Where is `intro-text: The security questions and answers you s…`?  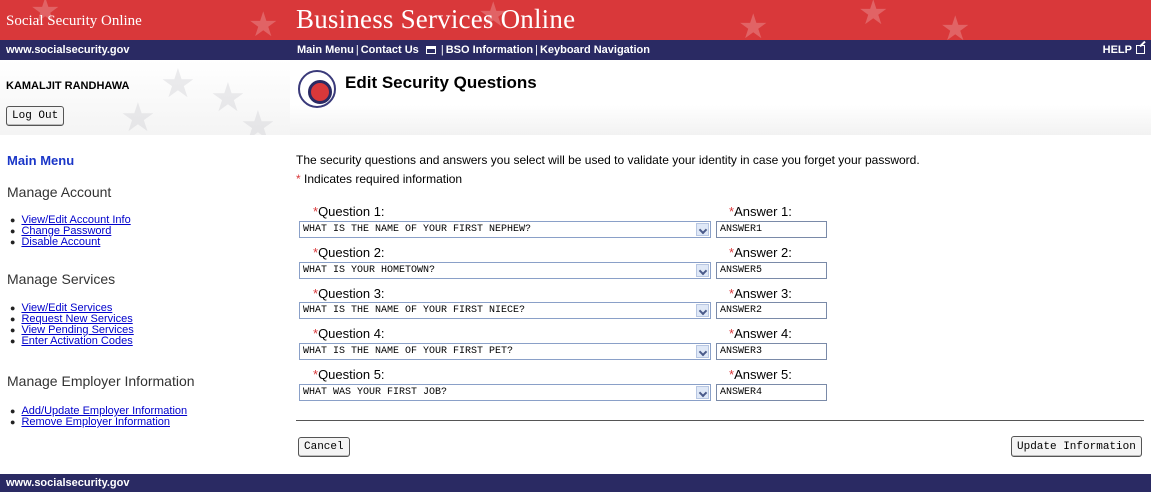
intro-text: The security questions and answers you s… is located at coordinates (608, 160).